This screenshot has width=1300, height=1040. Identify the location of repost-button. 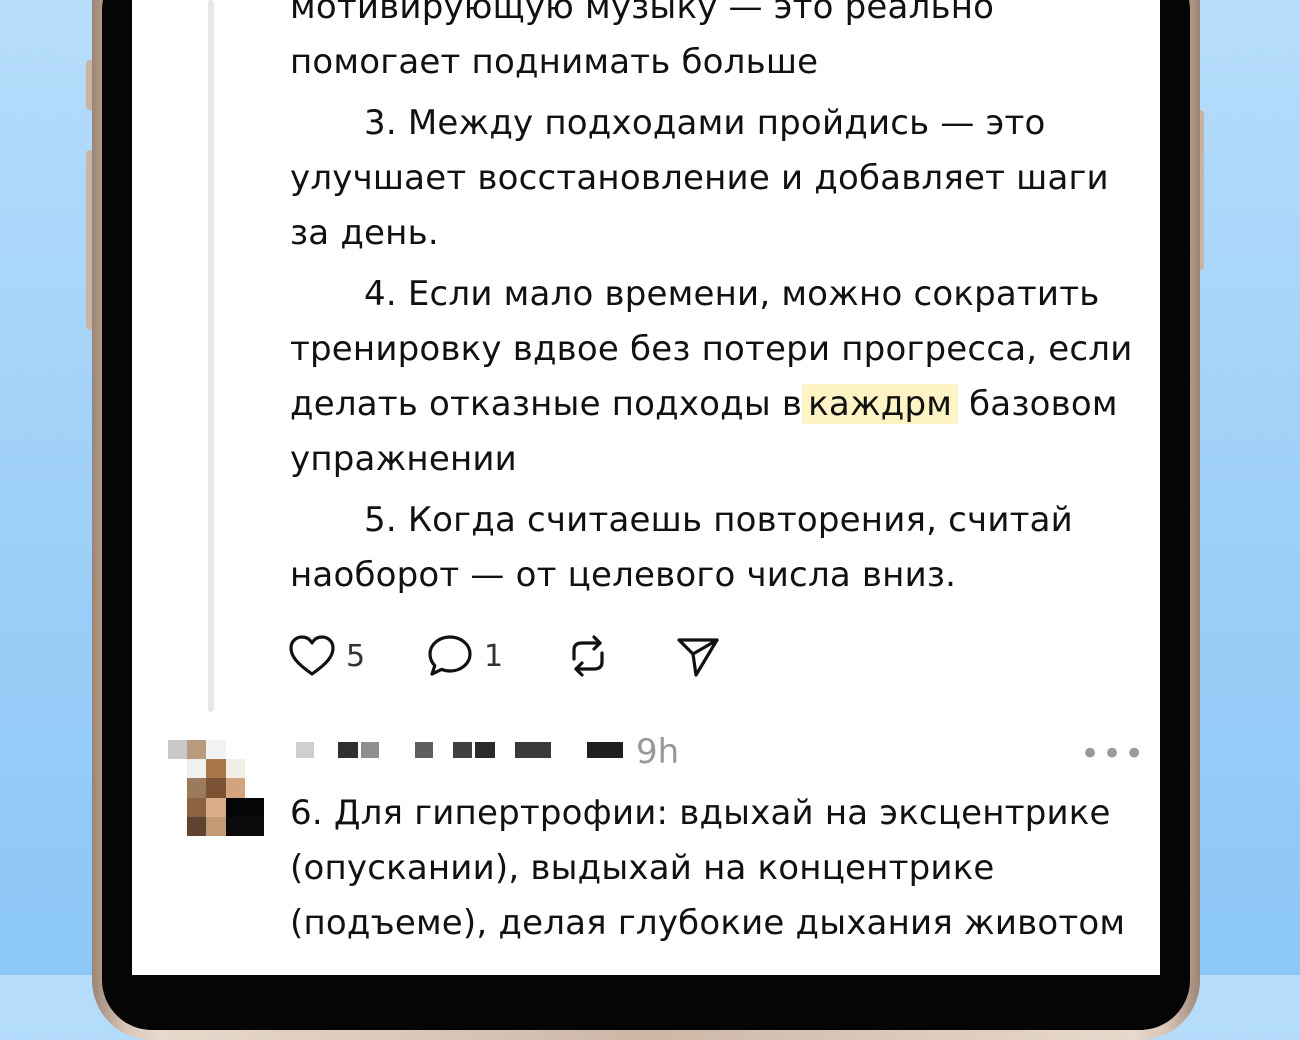
(619, 656).